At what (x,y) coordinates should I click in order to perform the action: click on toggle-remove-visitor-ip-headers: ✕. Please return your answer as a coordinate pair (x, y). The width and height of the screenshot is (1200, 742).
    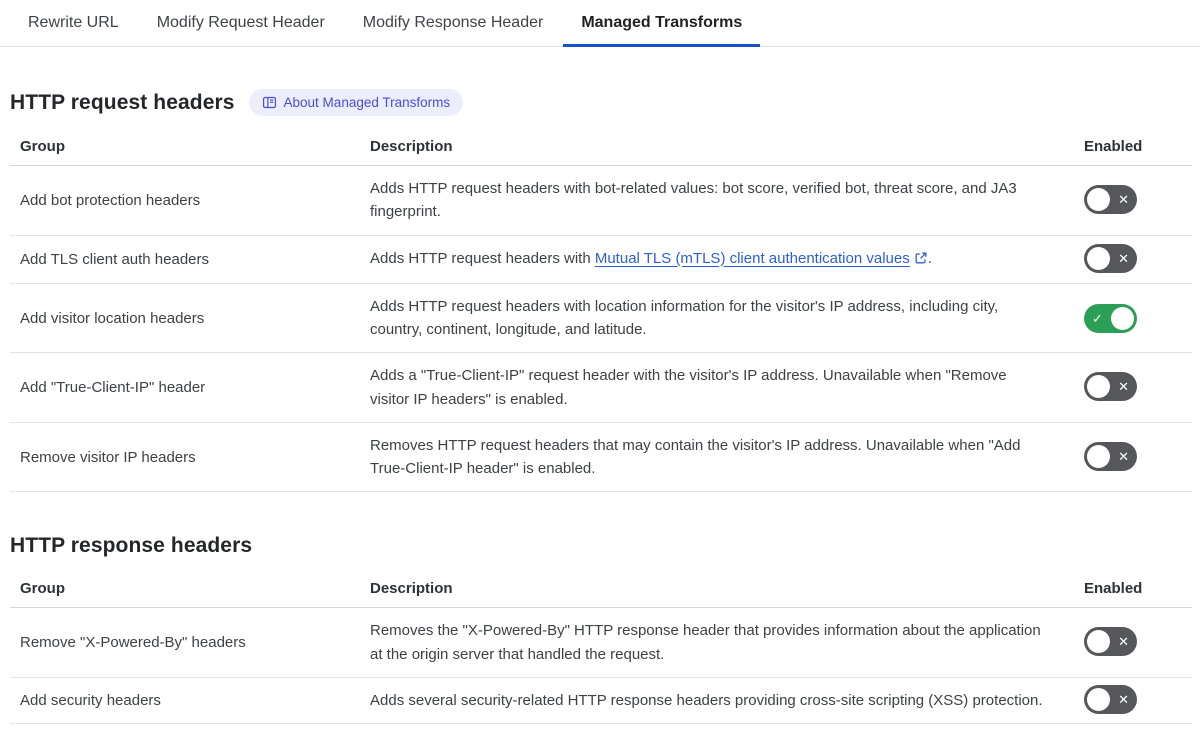
    Looking at the image, I should click on (1110, 456).